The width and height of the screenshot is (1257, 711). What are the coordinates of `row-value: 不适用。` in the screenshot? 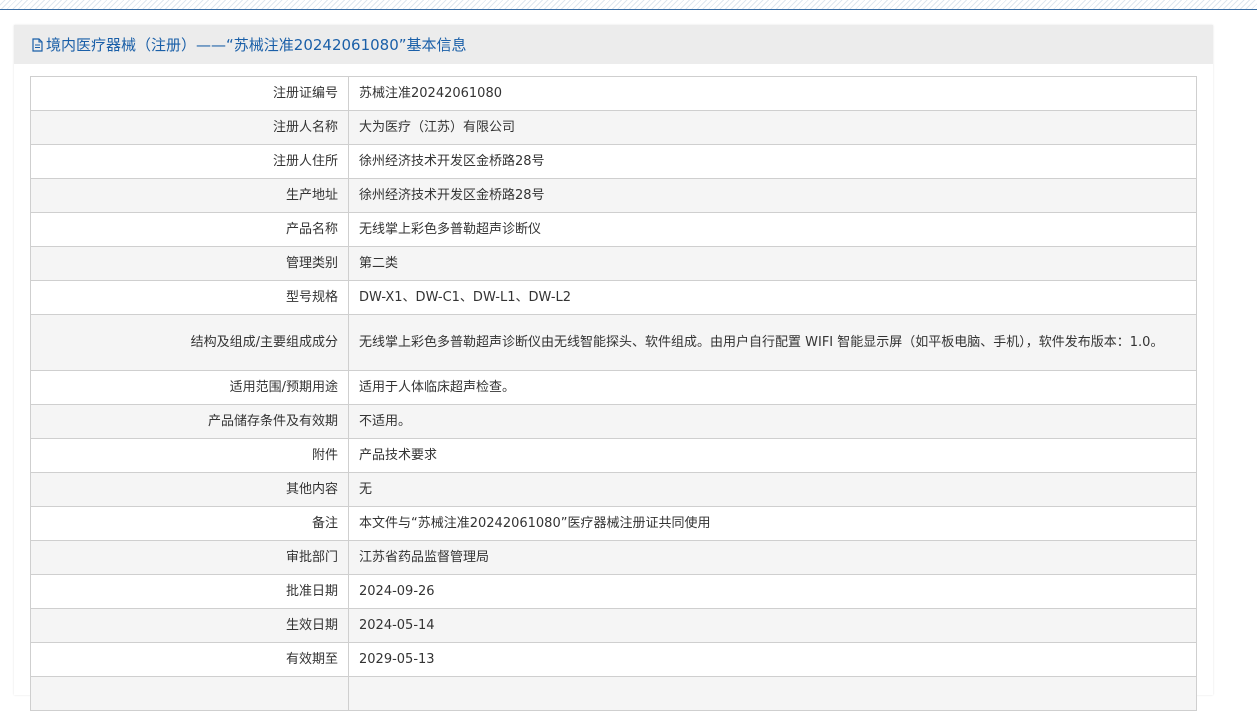 It's located at (772, 421).